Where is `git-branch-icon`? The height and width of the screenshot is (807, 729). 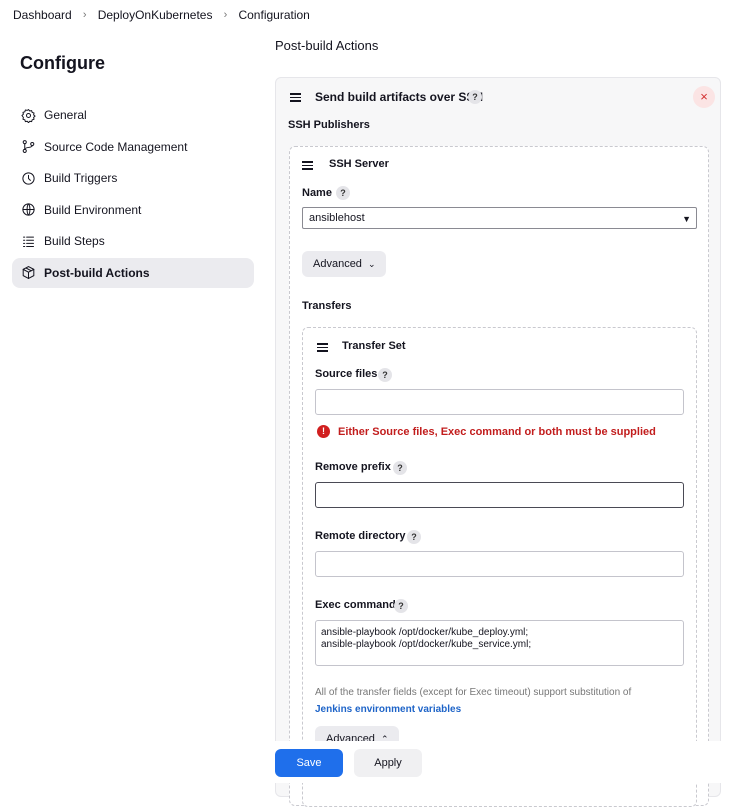
git-branch-icon is located at coordinates (28, 146).